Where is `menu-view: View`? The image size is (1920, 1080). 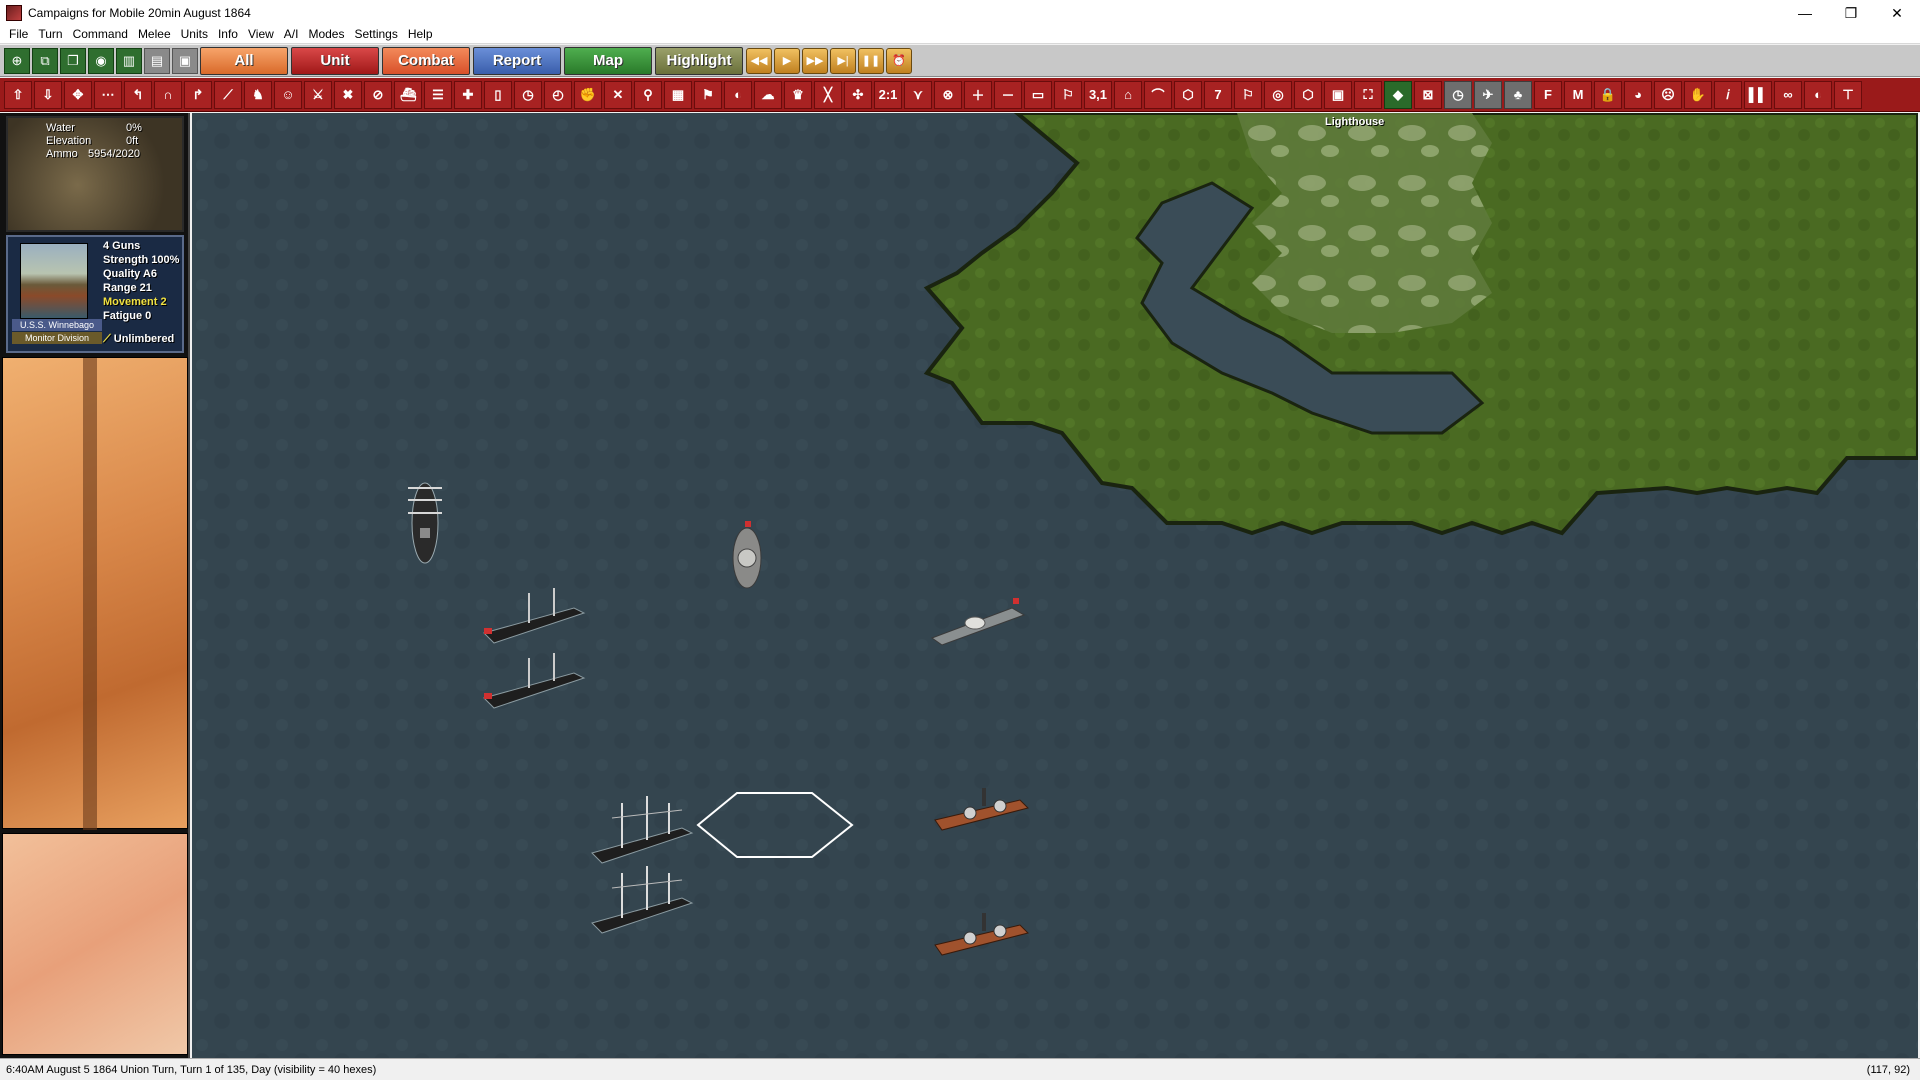
menu-view: View is located at coordinates (261, 34).